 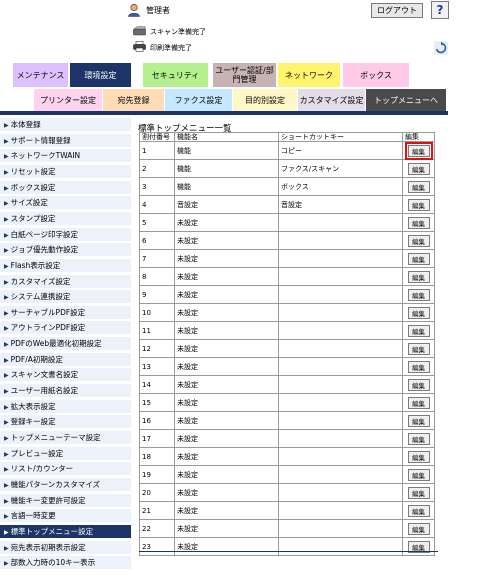 I want to click on sidebar-item: ▶ PDFのWeb最適化初期設定, so click(x=65, y=344).